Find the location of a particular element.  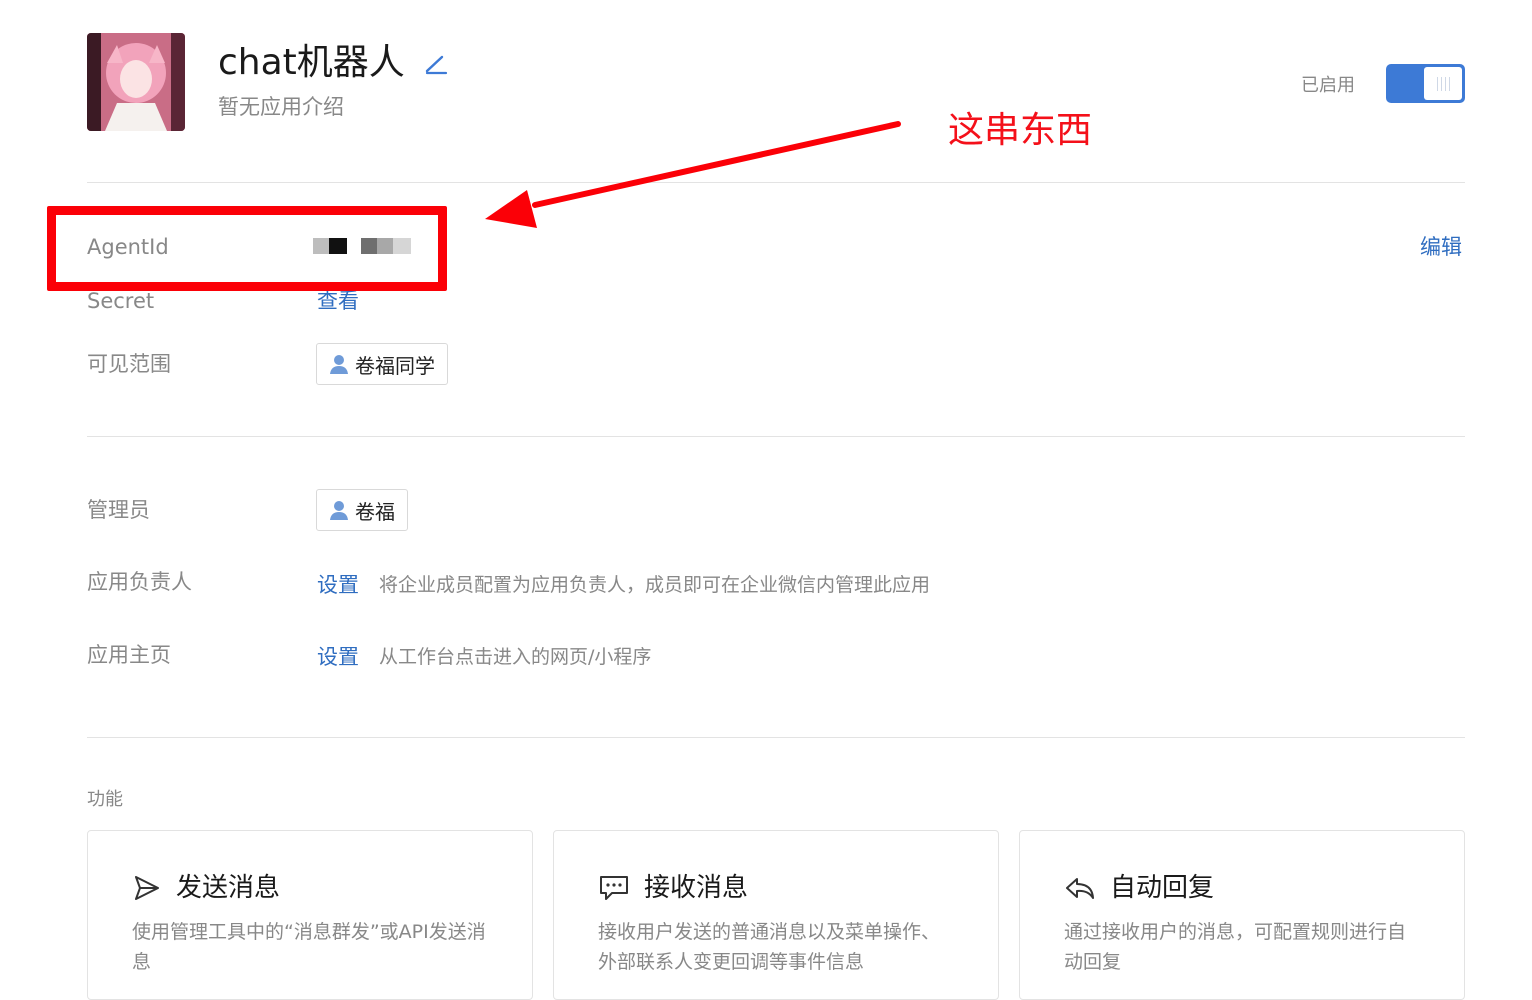

admin-tag: 卷福 is located at coordinates (362, 510).